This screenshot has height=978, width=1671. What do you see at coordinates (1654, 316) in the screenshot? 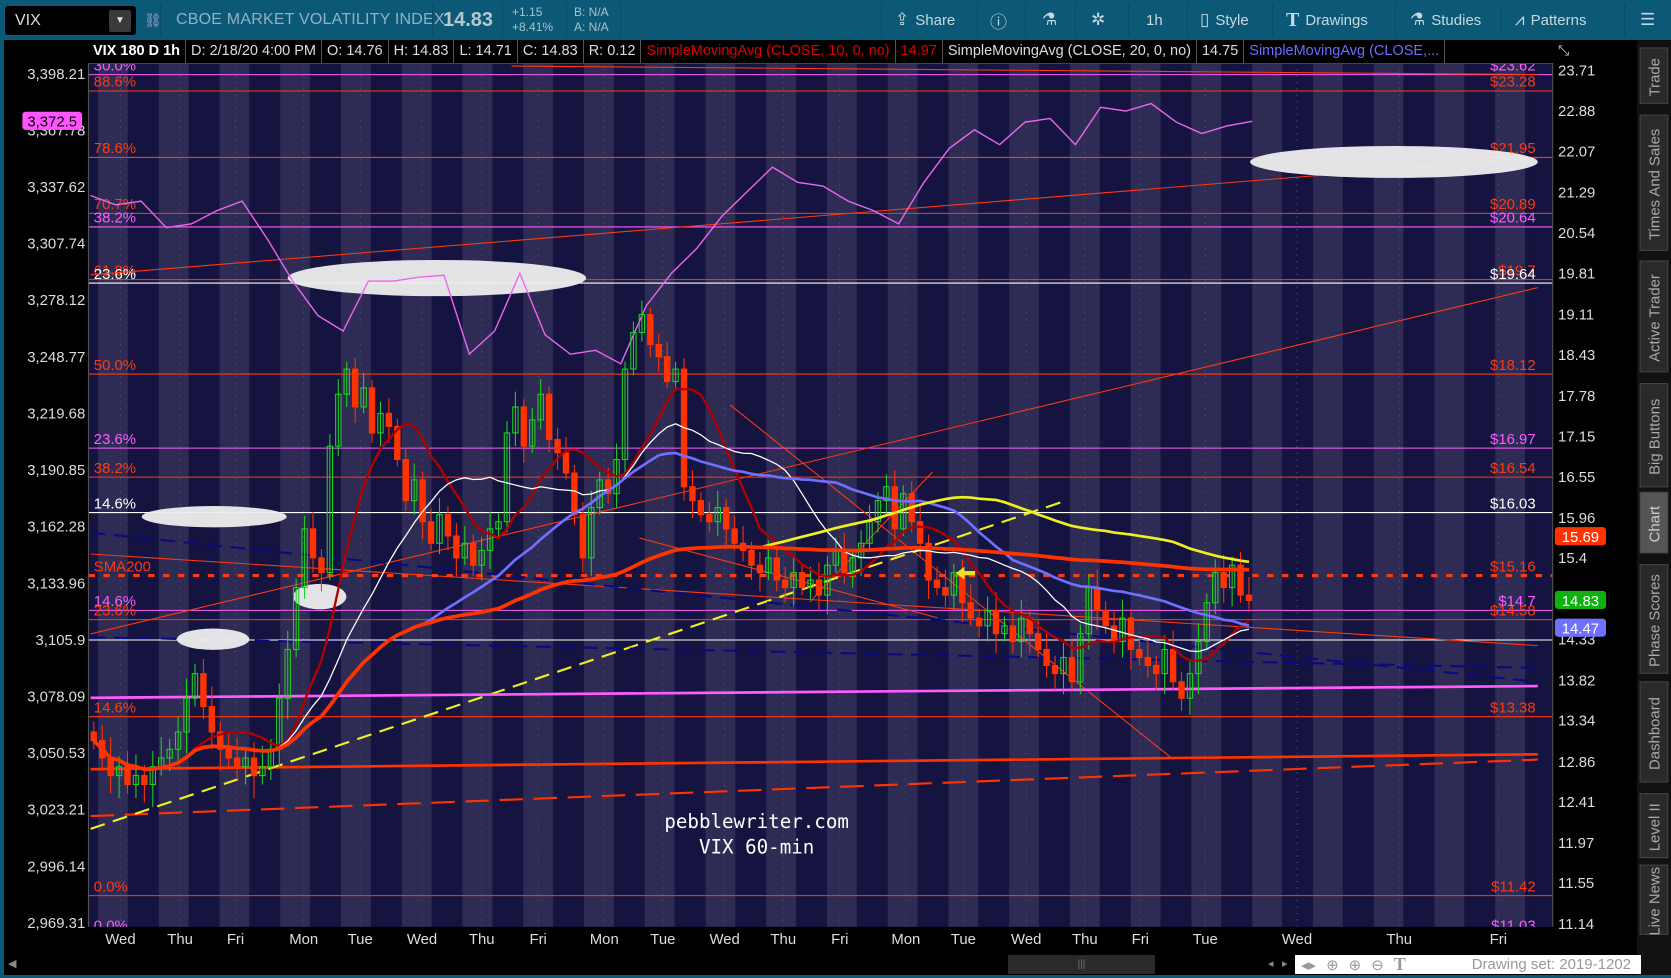
I see `side-tab-active-trader: Active Trader` at bounding box center [1654, 316].